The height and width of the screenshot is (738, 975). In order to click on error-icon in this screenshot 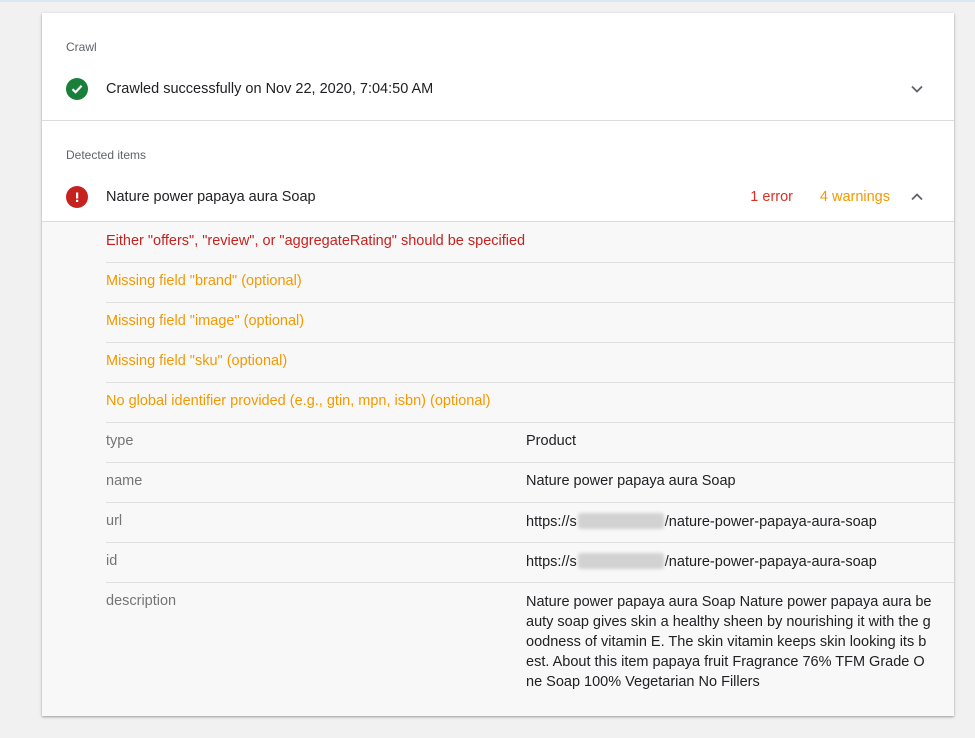, I will do `click(77, 197)`.